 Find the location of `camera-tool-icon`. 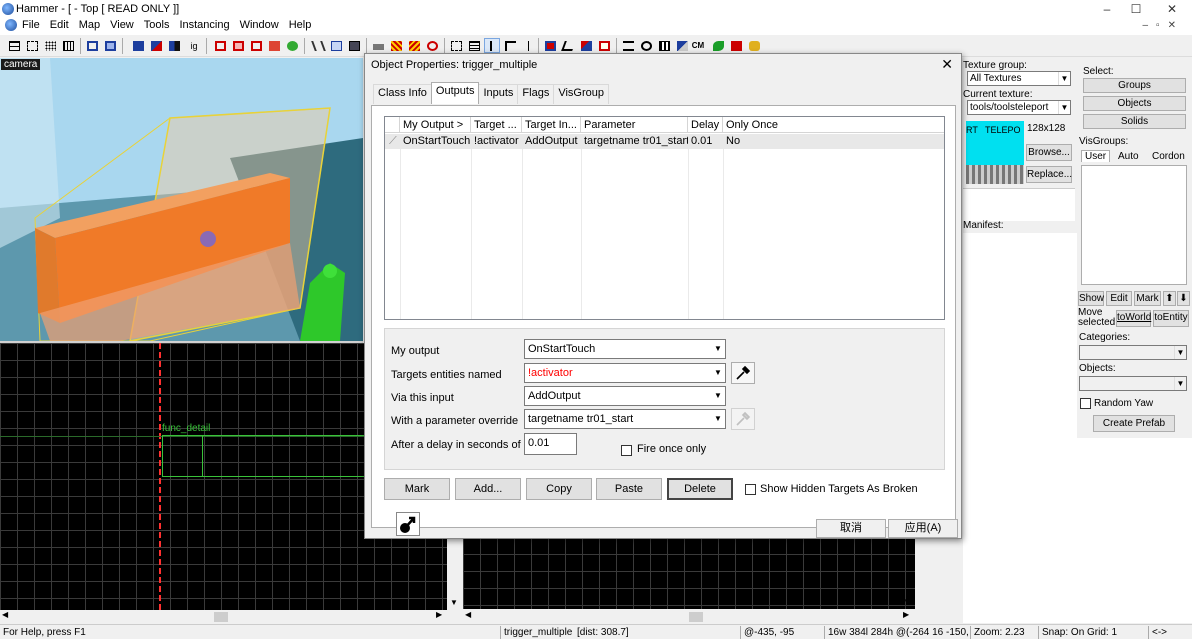

camera-tool-icon is located at coordinates (492, 45).